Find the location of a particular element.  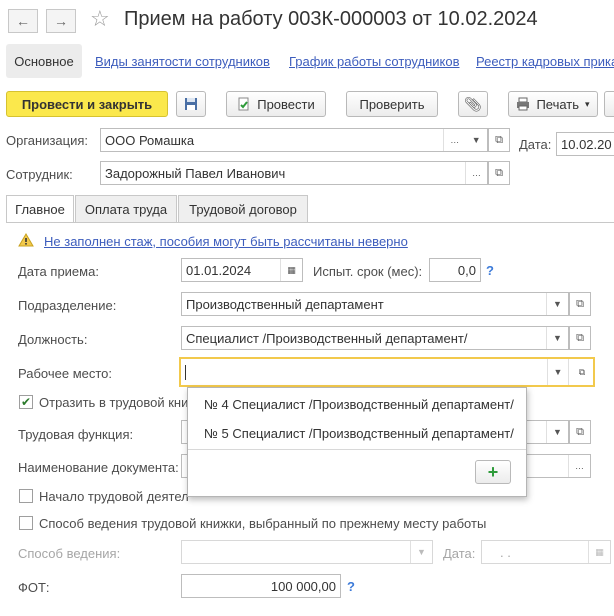

position-open-button: ⧉ is located at coordinates (580, 338).